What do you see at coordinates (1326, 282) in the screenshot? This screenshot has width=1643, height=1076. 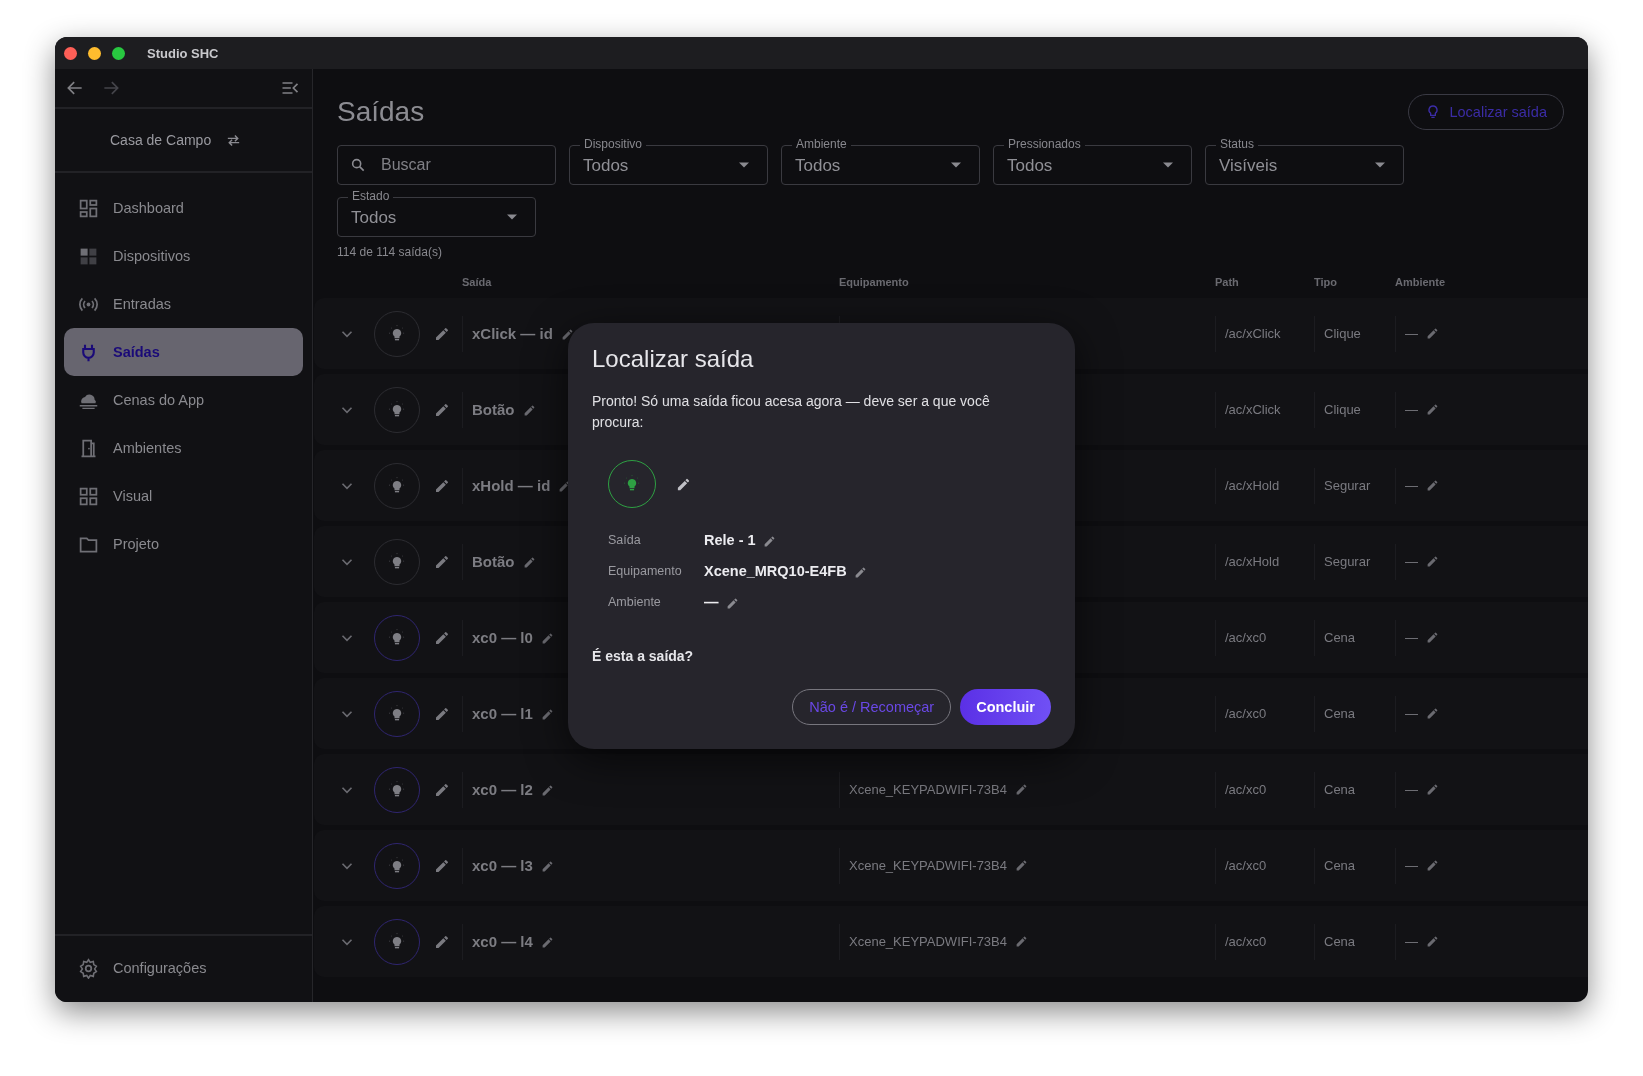 I see `column-header: Tipo` at bounding box center [1326, 282].